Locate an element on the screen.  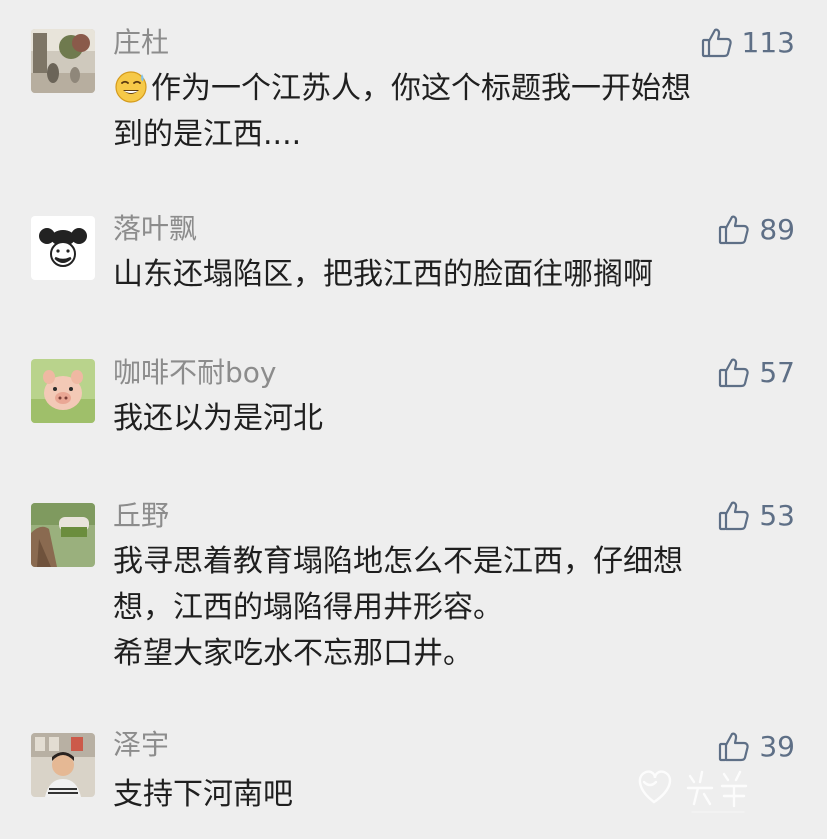
sweat-smile-emoji-icon is located at coordinates (131, 86).